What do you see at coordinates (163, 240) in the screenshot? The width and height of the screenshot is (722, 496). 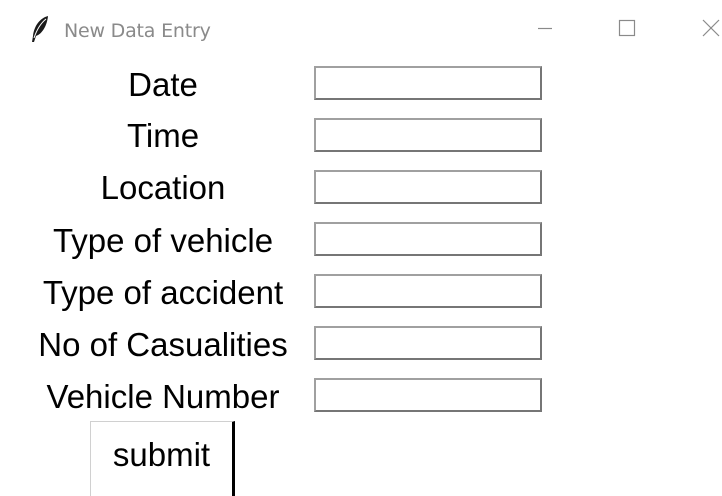 I see `vehicle-type-label: Type of vehicle` at bounding box center [163, 240].